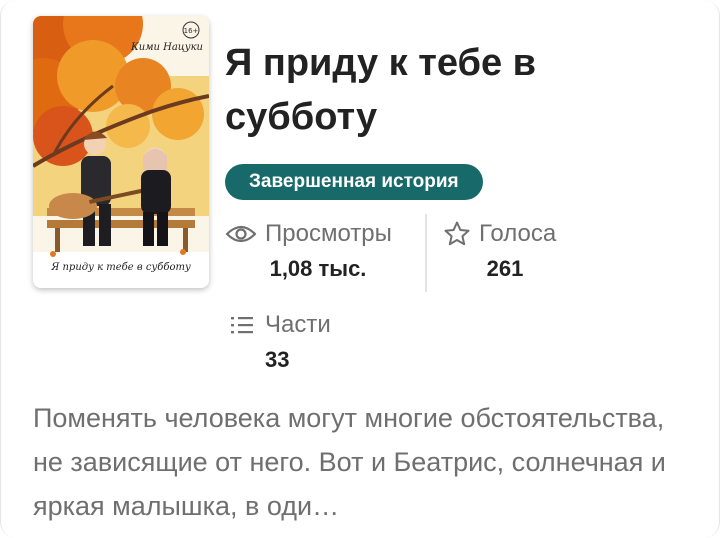 This screenshot has width=720, height=538. I want to click on views-count: 1,08 тыс., so click(318, 268).